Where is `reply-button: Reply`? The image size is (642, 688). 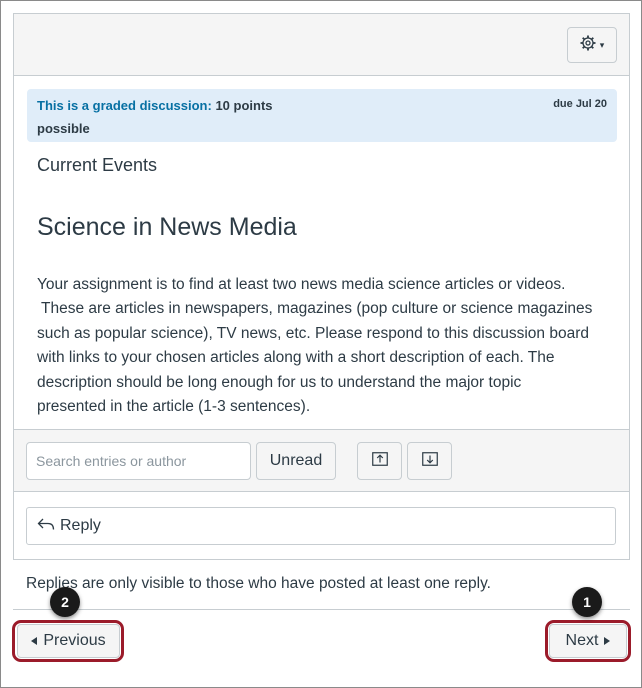 reply-button: Reply is located at coordinates (321, 526).